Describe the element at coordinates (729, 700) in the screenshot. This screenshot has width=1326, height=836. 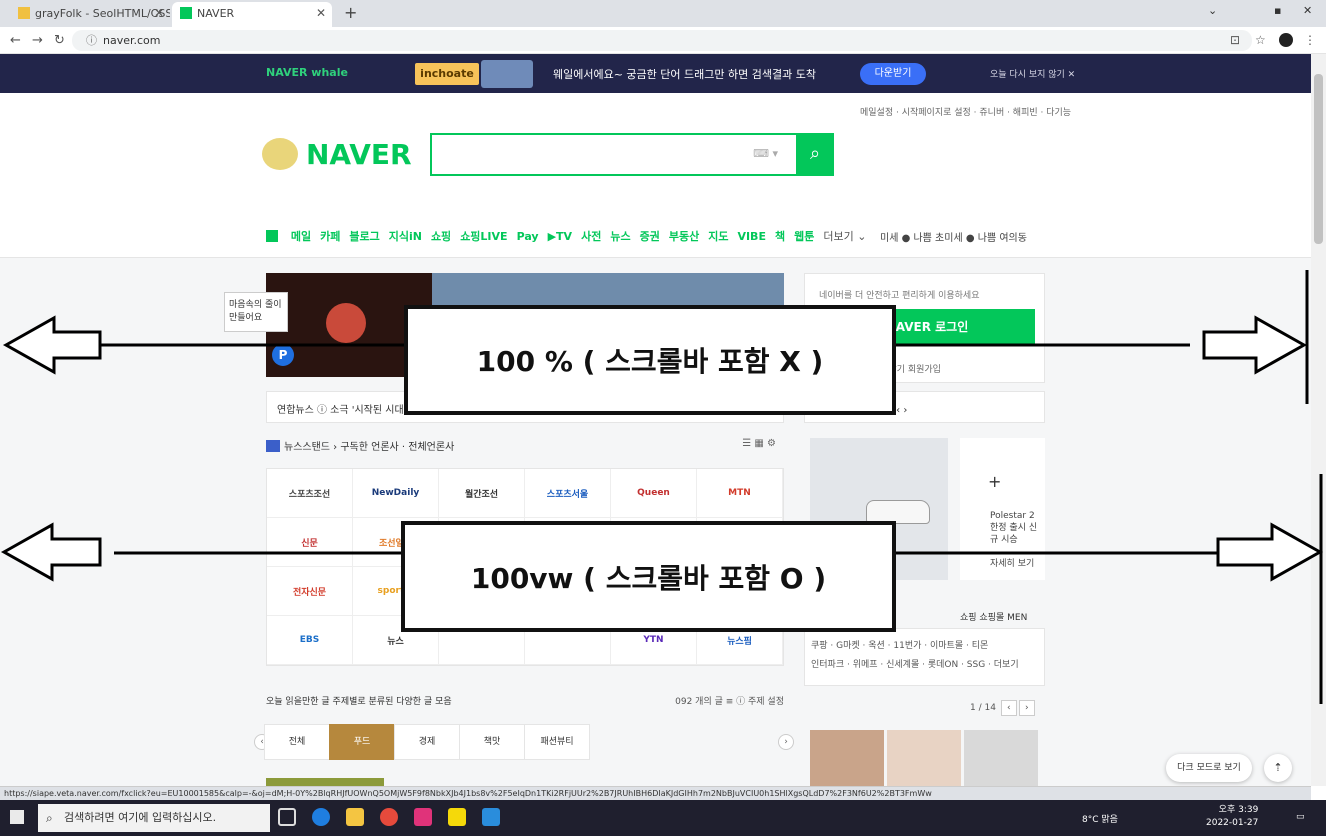
I see `reading-settings: 092 개의 글 ≡ ⓘ 주제 설정` at that location.